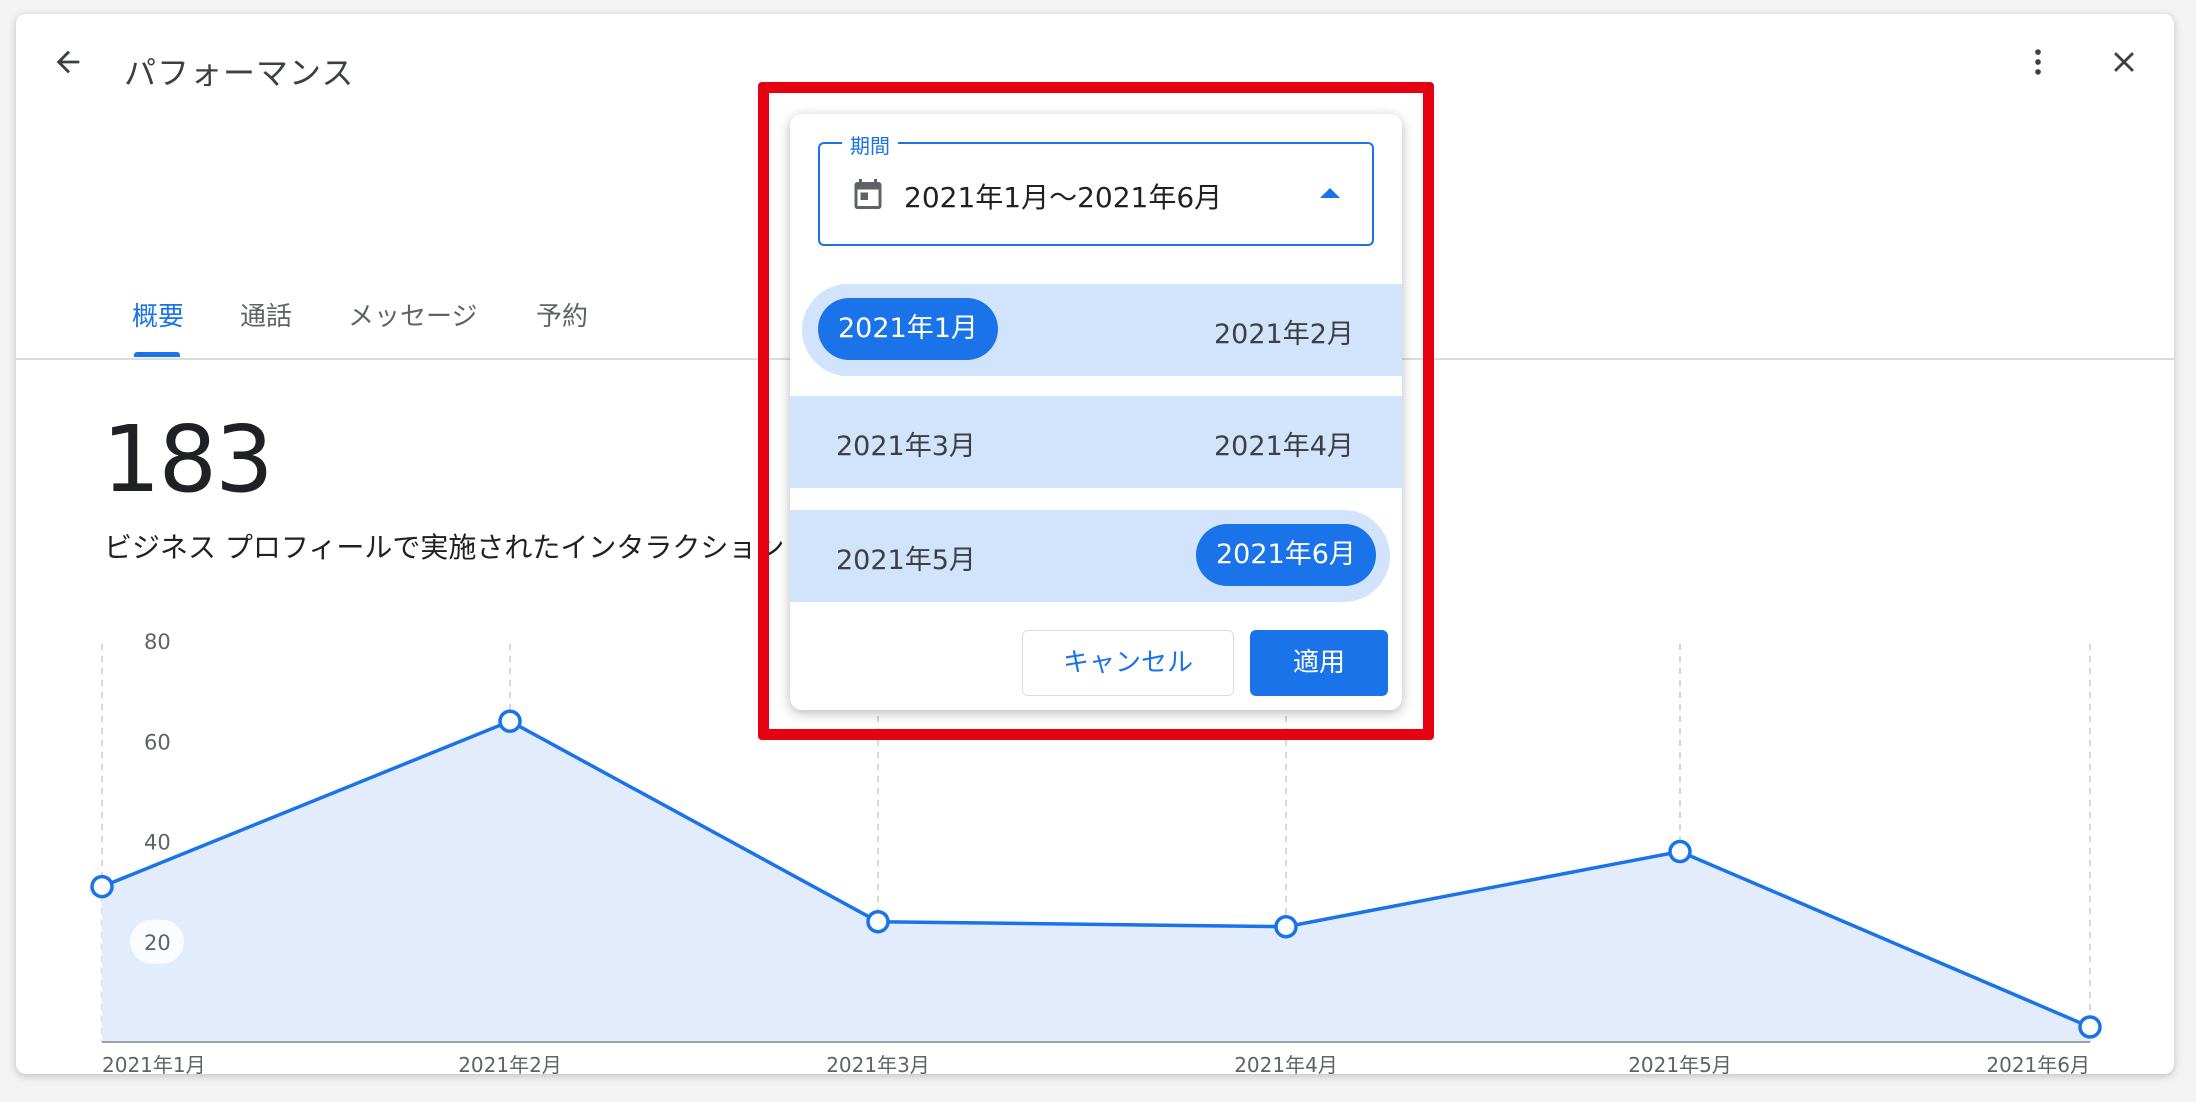 The height and width of the screenshot is (1102, 2196). I want to click on period-value: 2021年1月〜2021年6月, so click(1063, 197).